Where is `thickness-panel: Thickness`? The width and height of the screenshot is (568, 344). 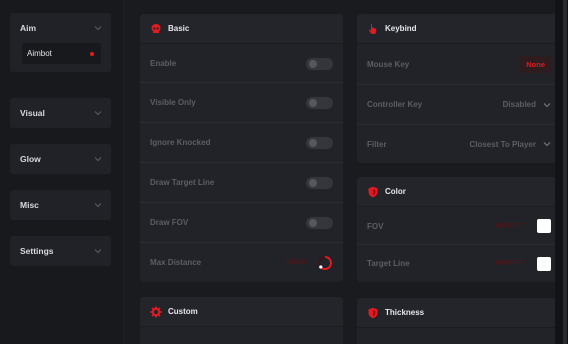
thickness-panel: Thickness is located at coordinates (459, 321).